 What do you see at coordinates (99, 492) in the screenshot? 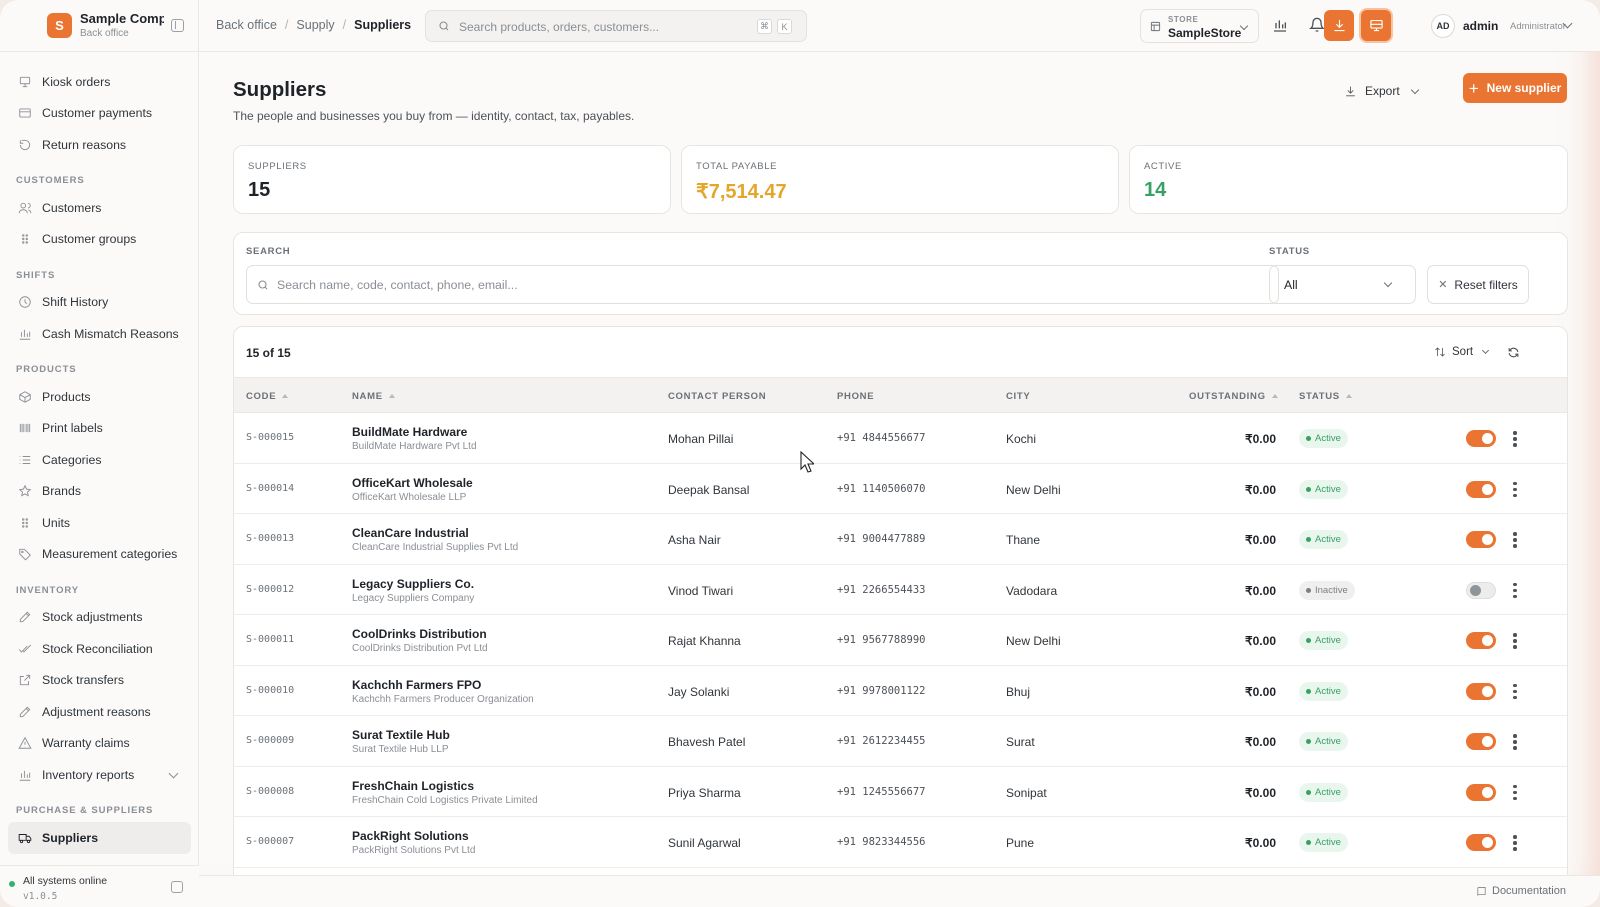
I see `sidebar-item-brands: Brands` at bounding box center [99, 492].